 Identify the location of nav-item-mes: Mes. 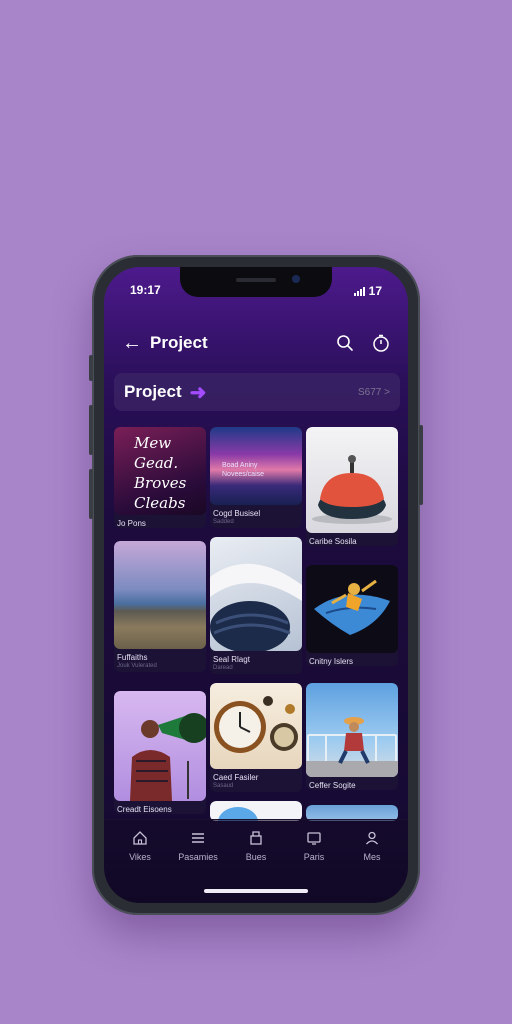
(372, 846).